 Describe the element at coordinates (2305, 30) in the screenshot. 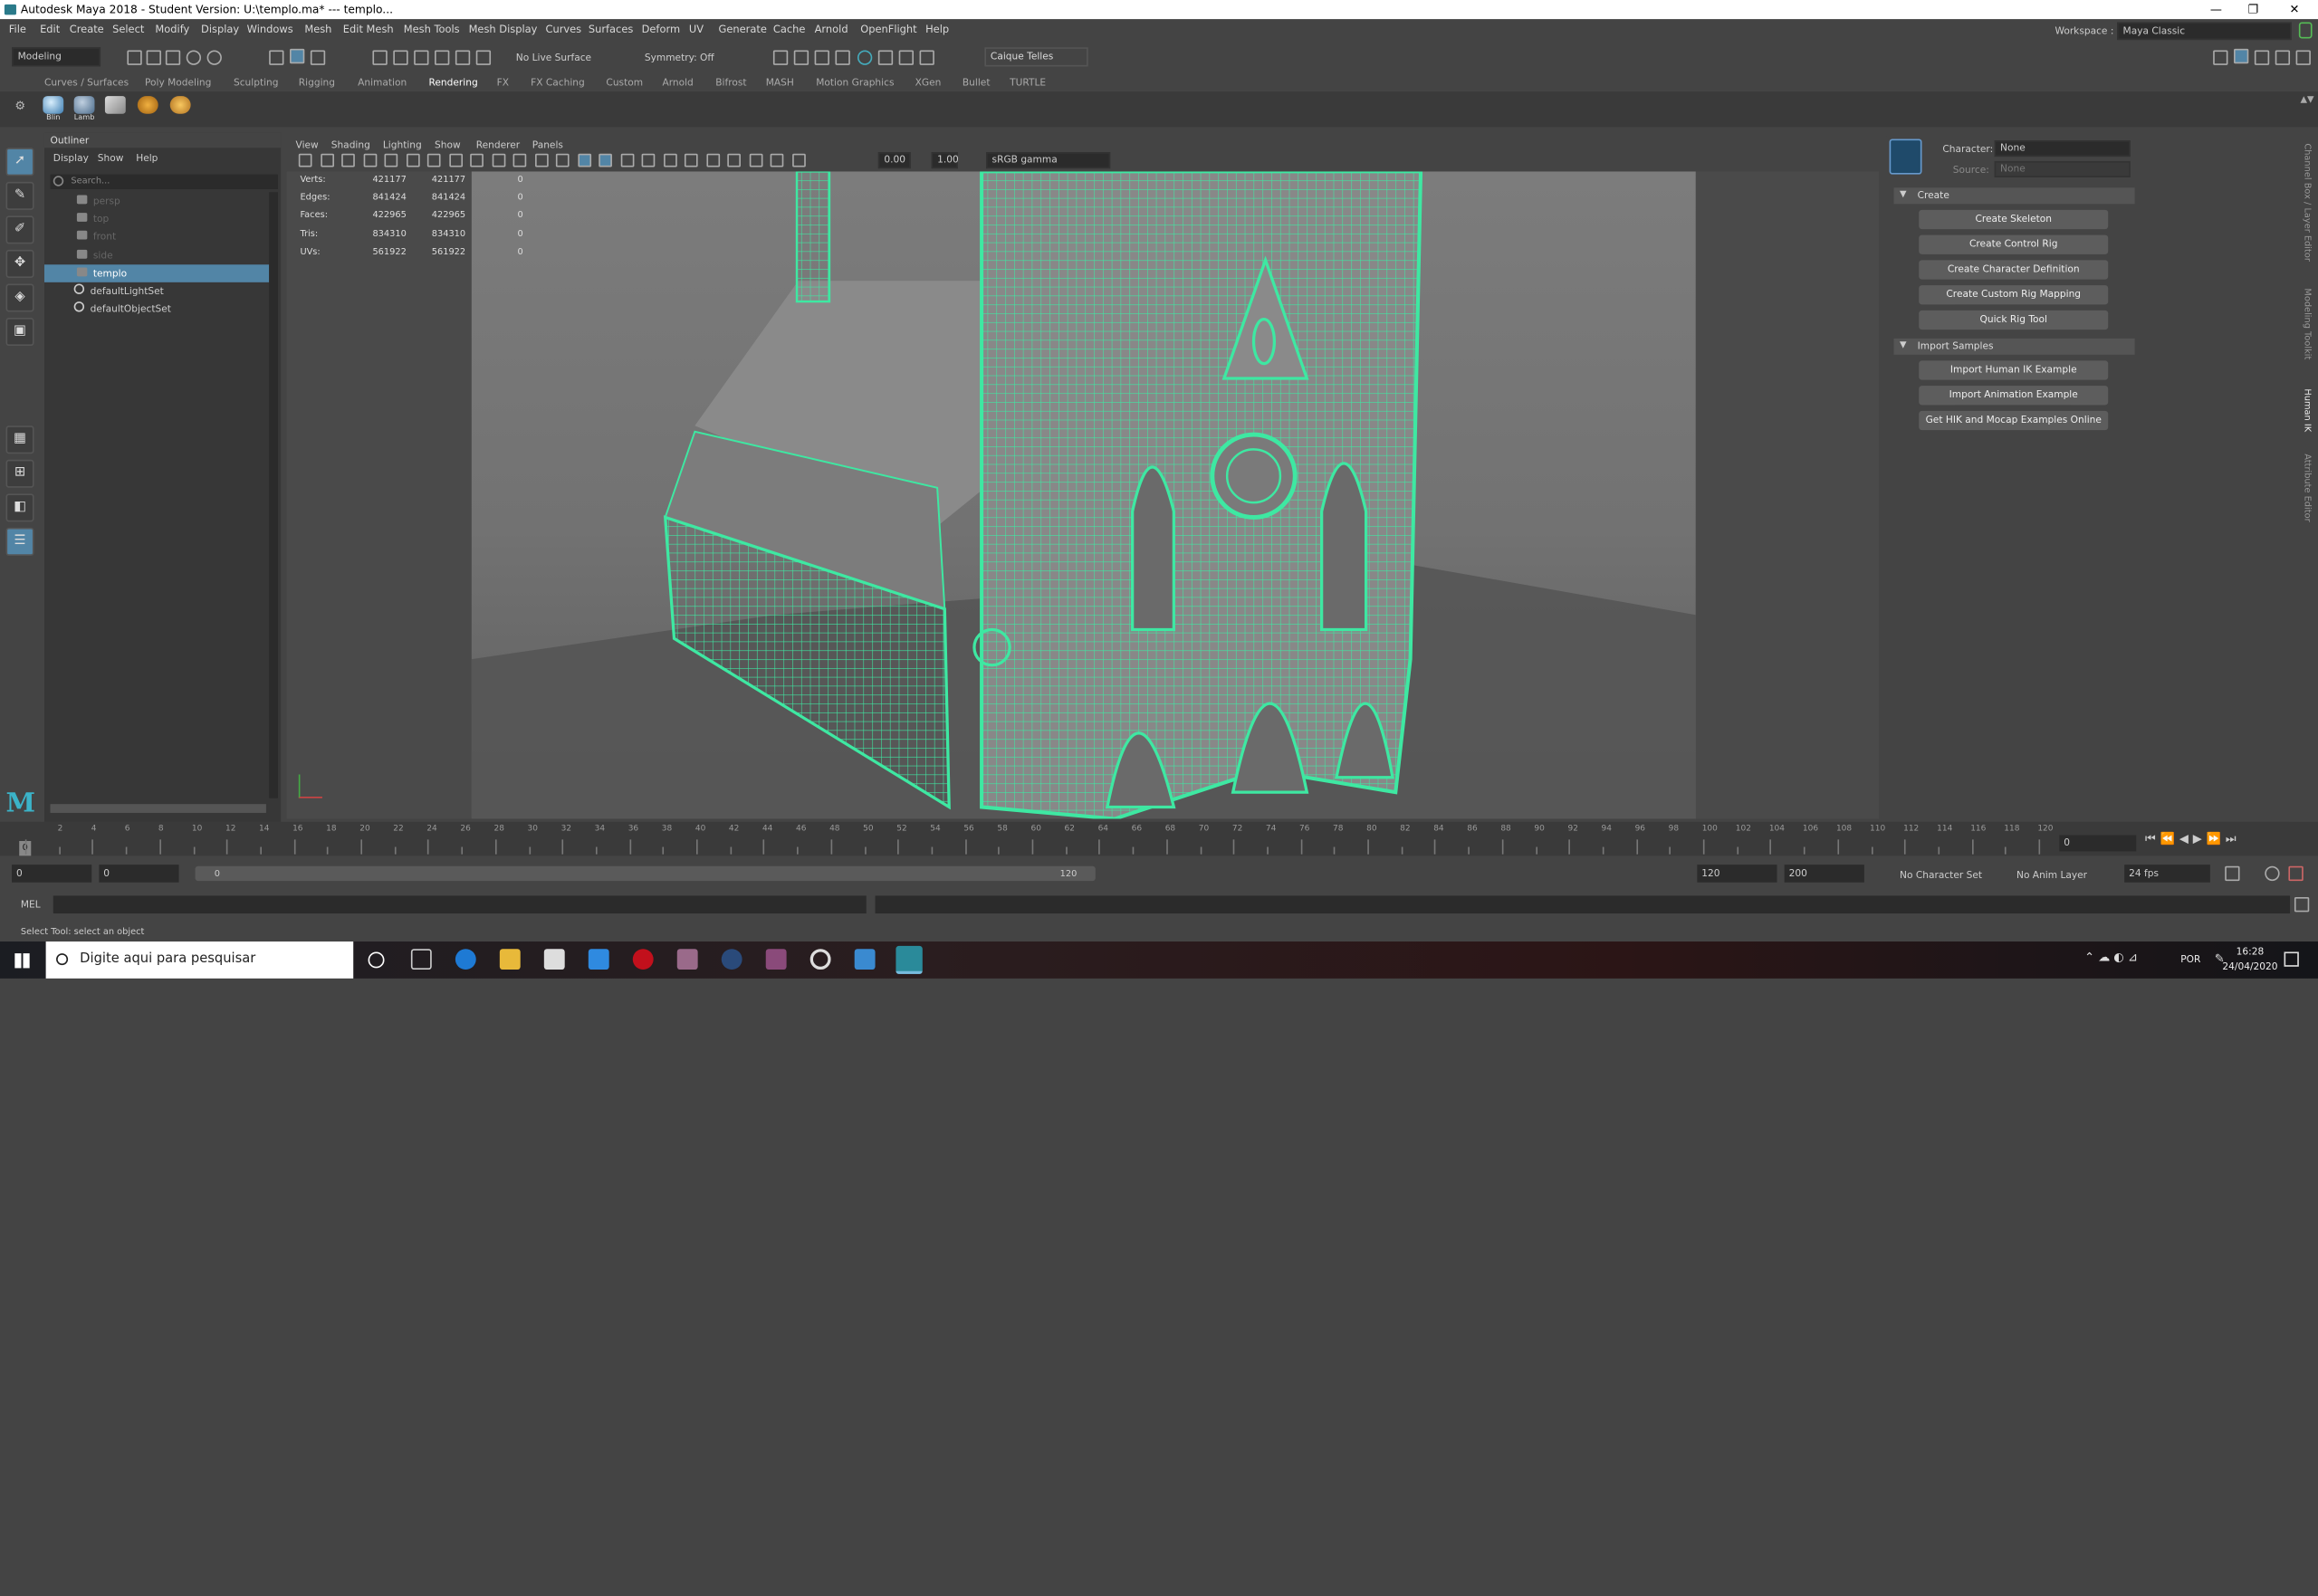

I see `lock-icon` at that location.